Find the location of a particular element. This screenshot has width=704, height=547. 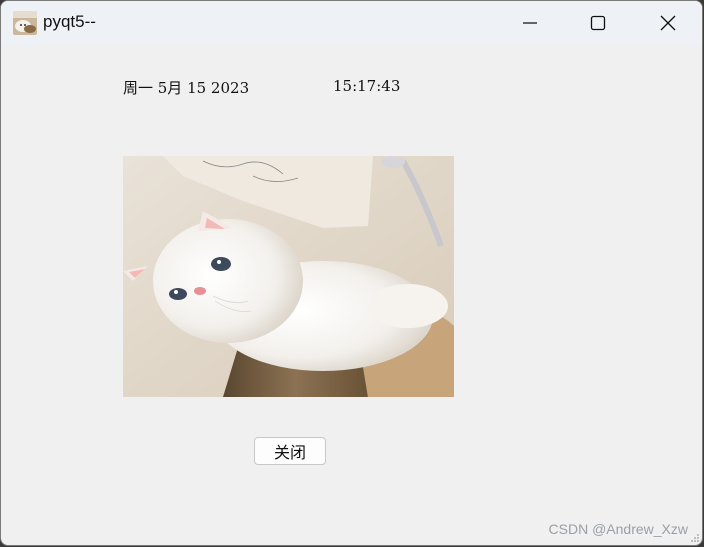

minimize-icon is located at coordinates (530, 23).